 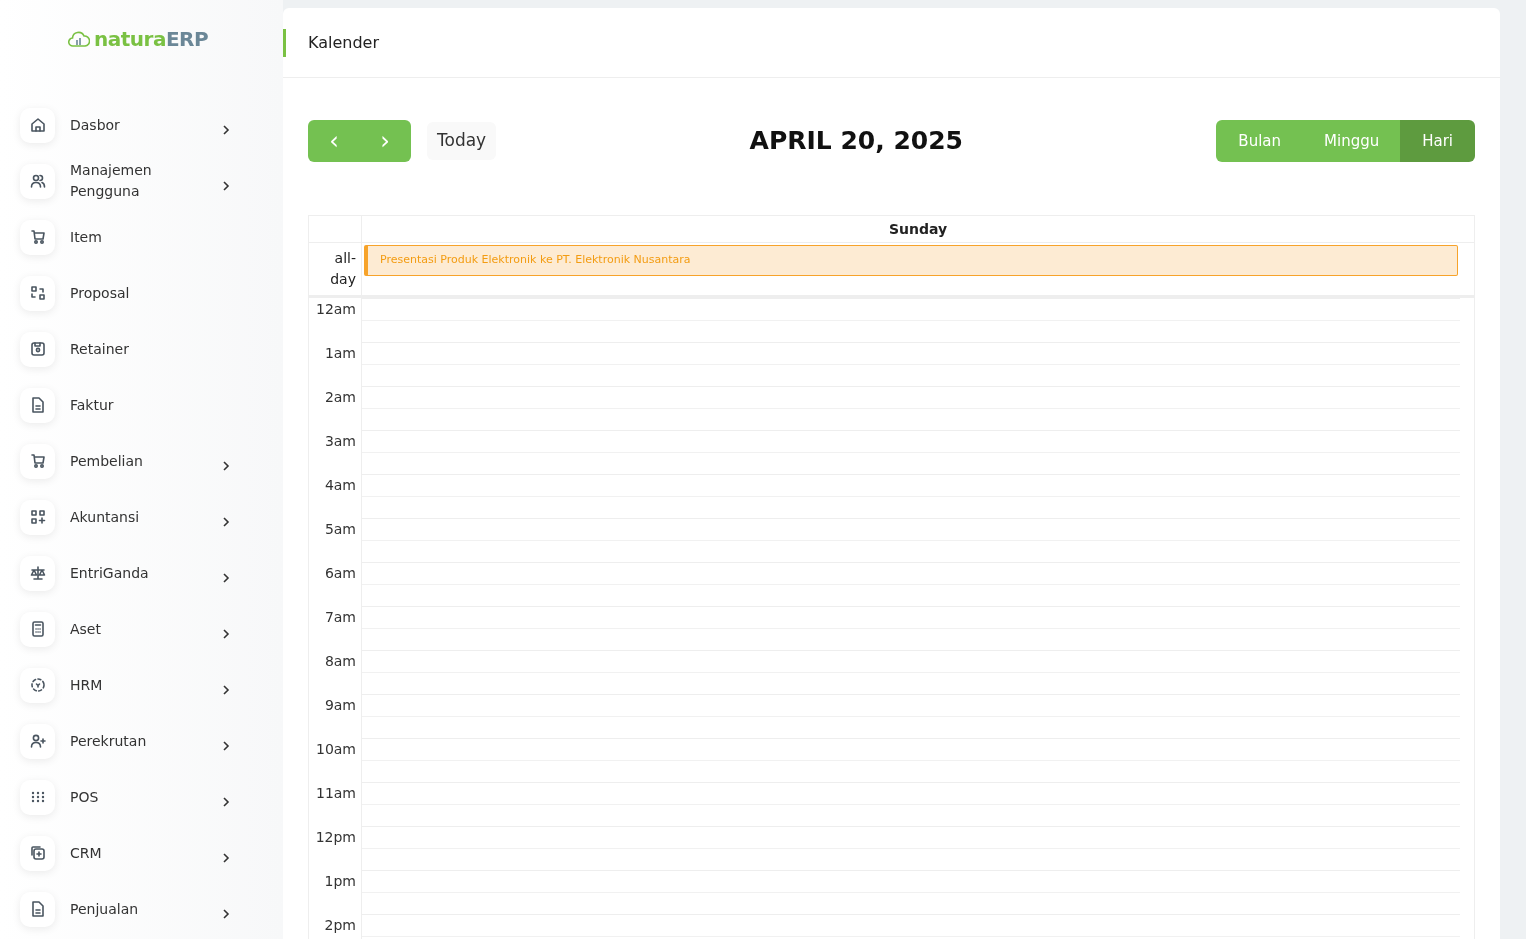 What do you see at coordinates (340, 661) in the screenshot?
I see `time-label: 8am` at bounding box center [340, 661].